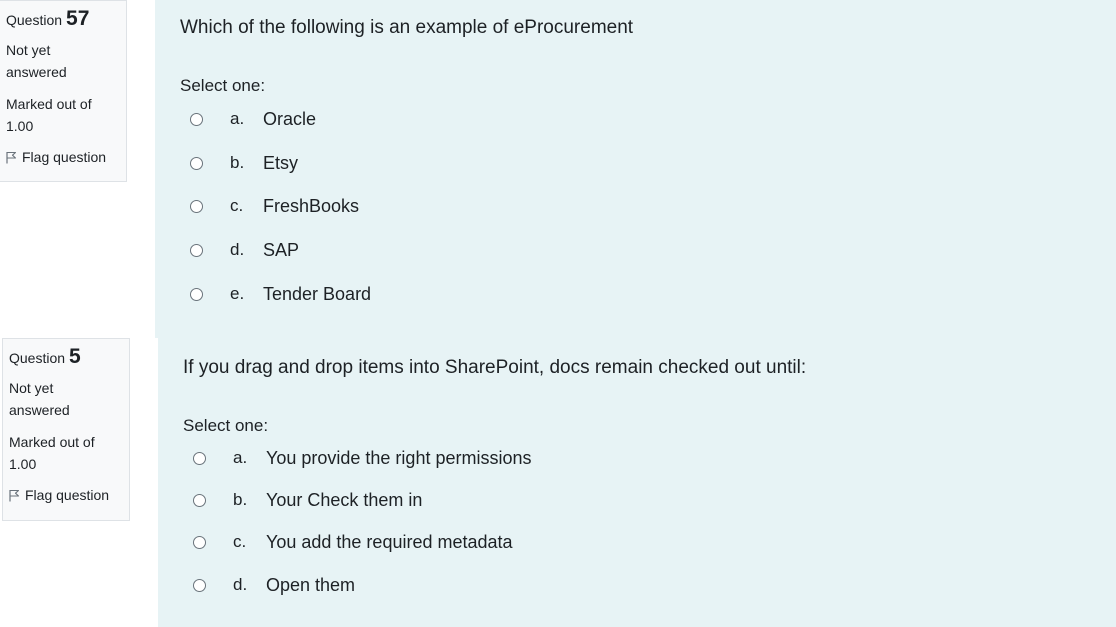 The height and width of the screenshot is (627, 1116). Describe the element at coordinates (443, 500) in the screenshot. I see `answer-option: b. Your Check them in` at that location.